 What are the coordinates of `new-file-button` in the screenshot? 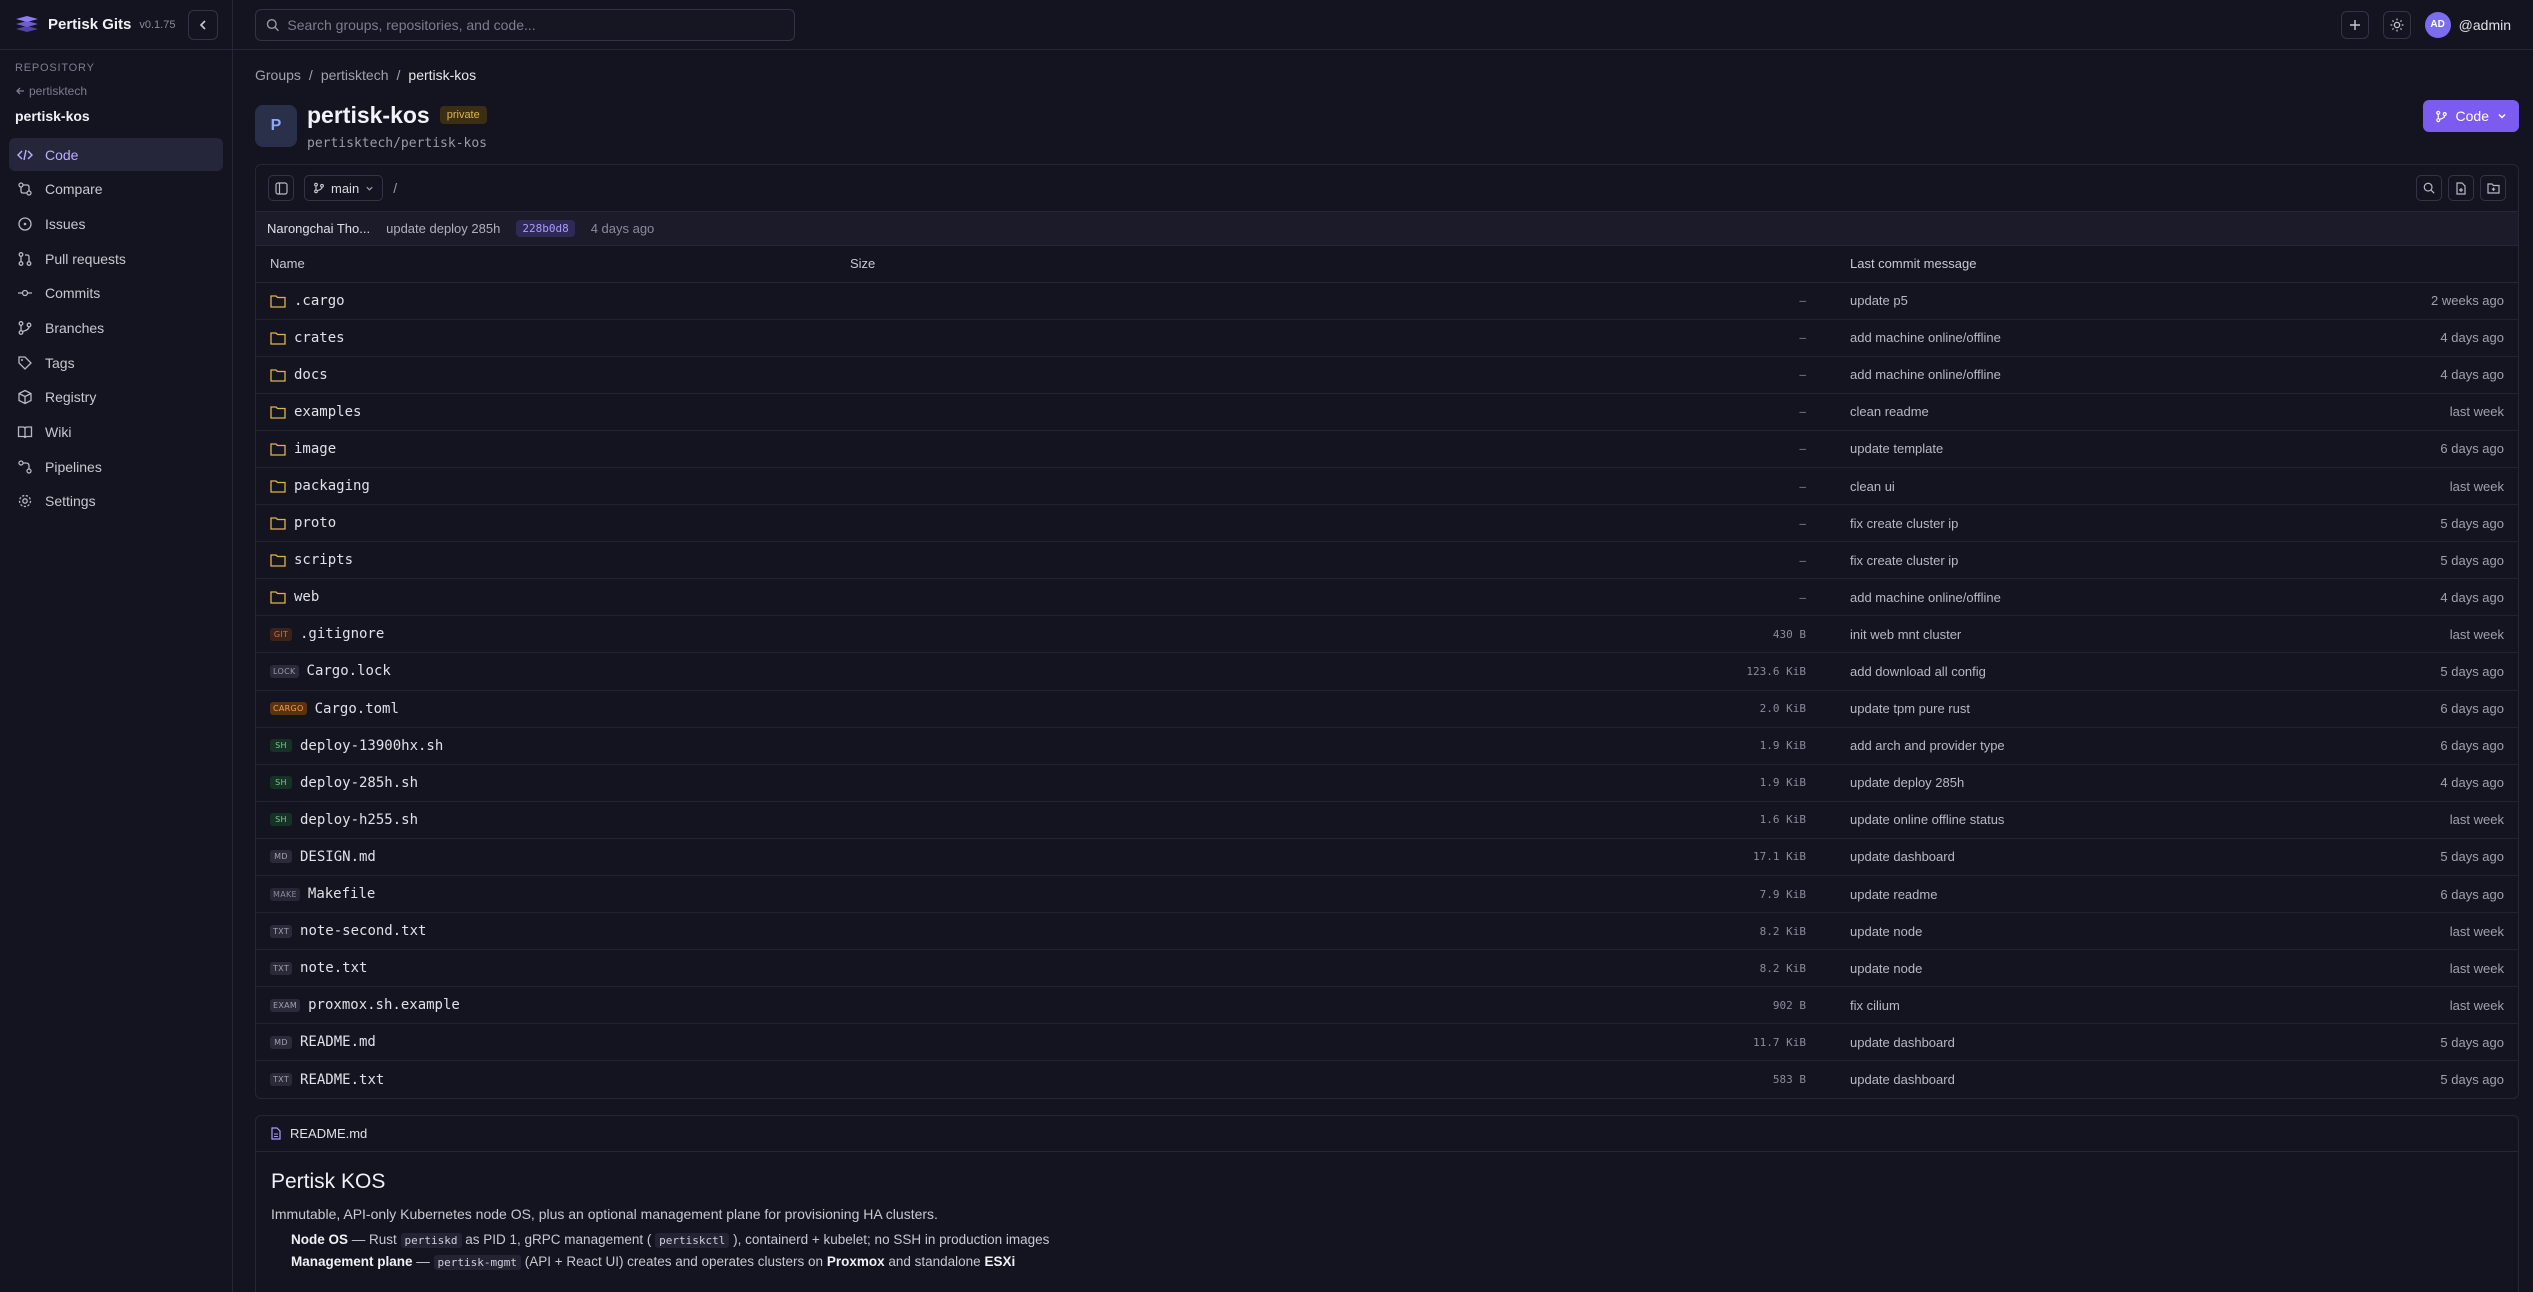 It's located at (2461, 188).